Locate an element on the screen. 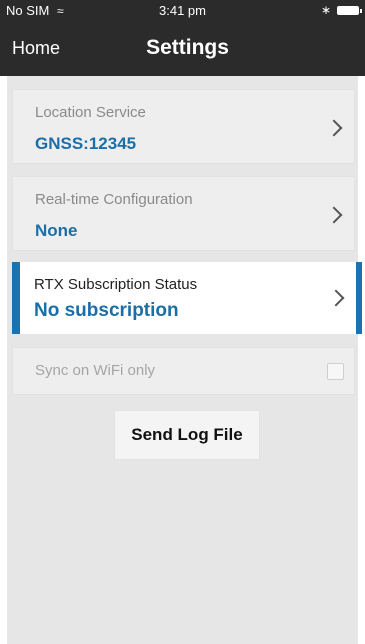  rtx-subscription-value: No subscription is located at coordinates (106, 310).